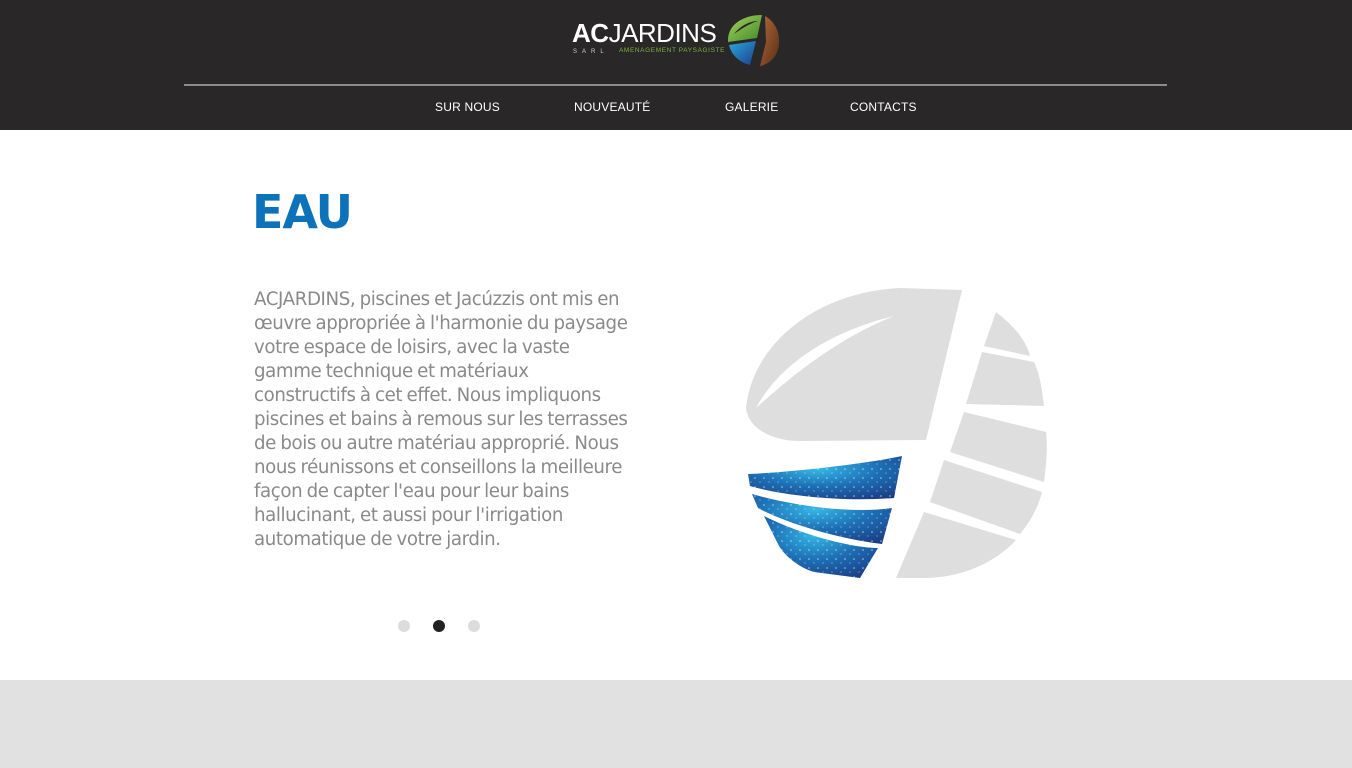 This screenshot has width=1352, height=768. I want to click on nav-item-nouveaute: NOUVEAUTÉ, so click(612, 107).